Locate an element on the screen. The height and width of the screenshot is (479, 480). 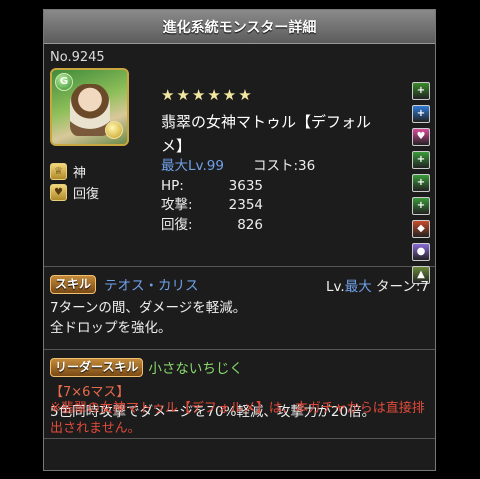
monster-stats: 最大Lv.99 コスト:36 HP: 3635 攻撃: 2354 回復: 826 is located at coordinates (238, 196).